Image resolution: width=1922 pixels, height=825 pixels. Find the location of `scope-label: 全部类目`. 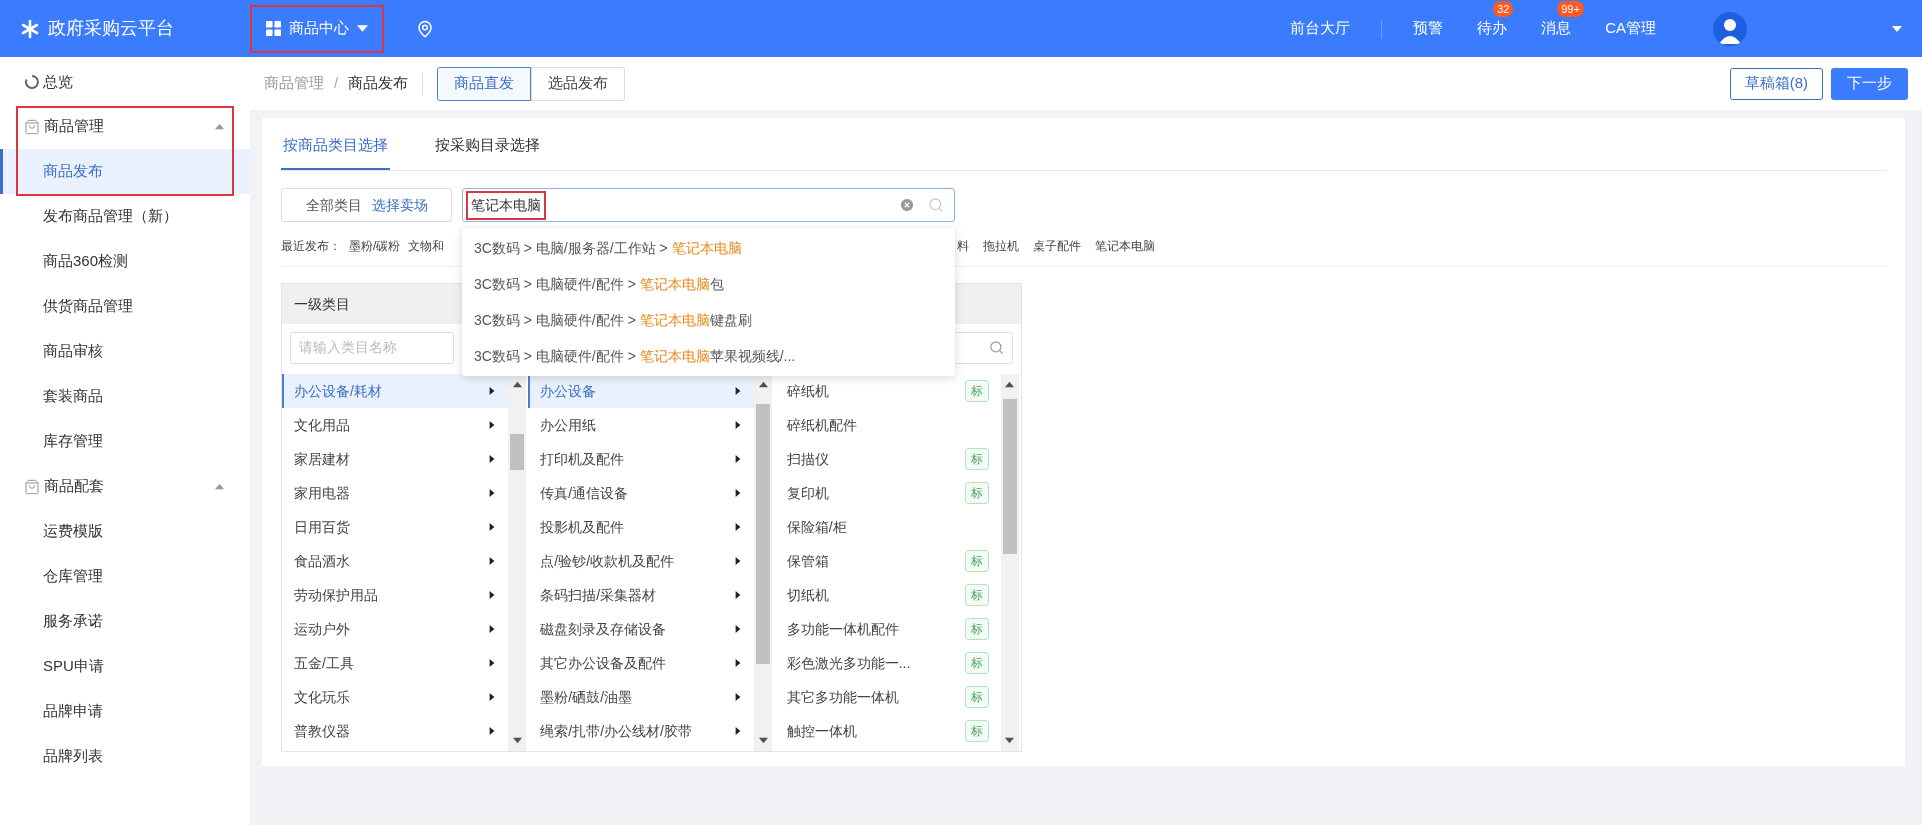

scope-label: 全部类目 is located at coordinates (333, 205).